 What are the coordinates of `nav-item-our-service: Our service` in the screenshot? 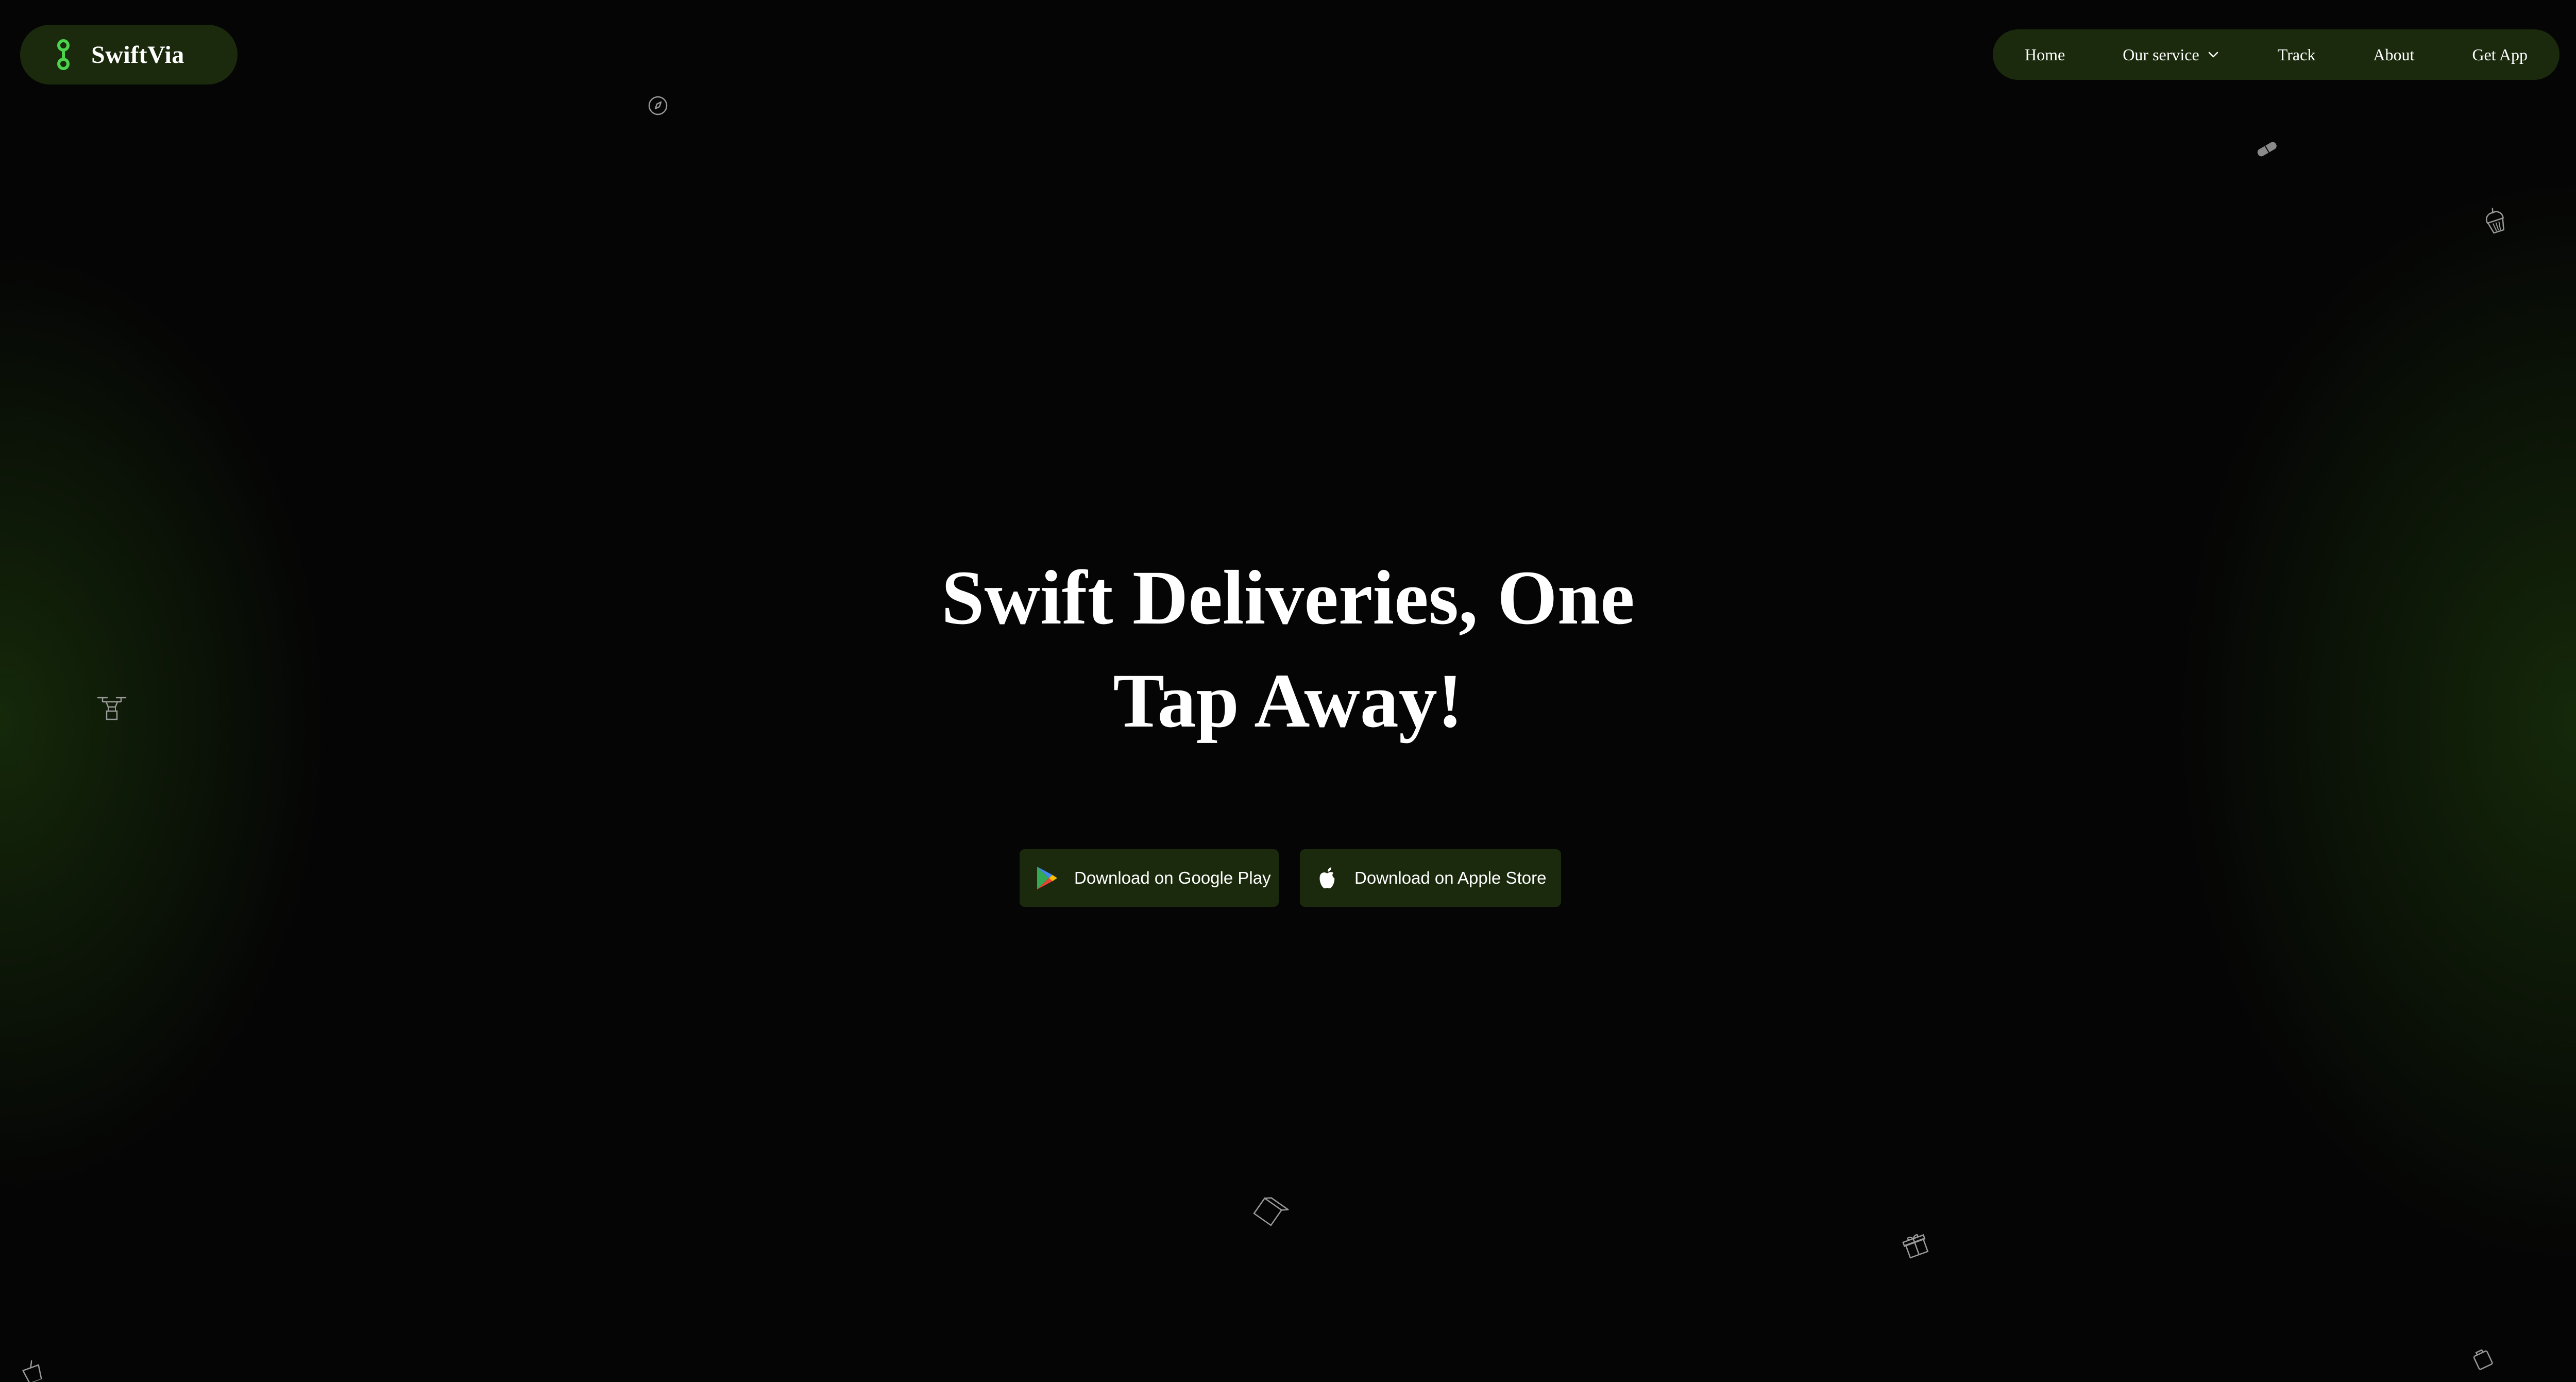 It's located at (2171, 54).